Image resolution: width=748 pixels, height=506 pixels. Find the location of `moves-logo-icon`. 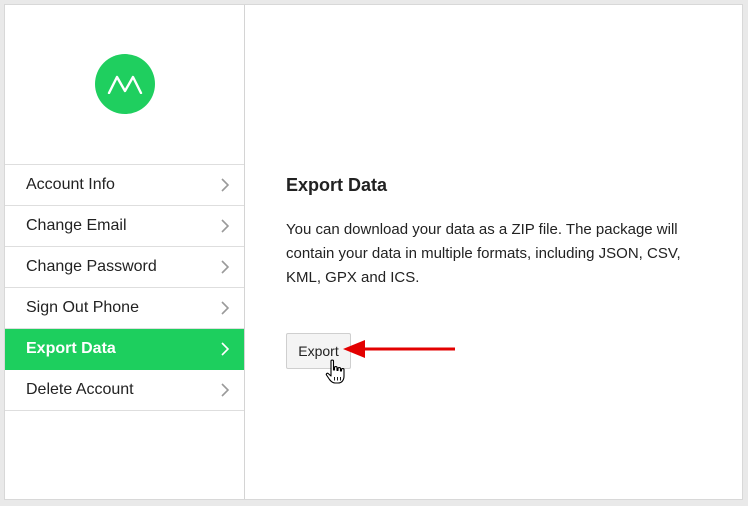

moves-logo-icon is located at coordinates (125, 84).